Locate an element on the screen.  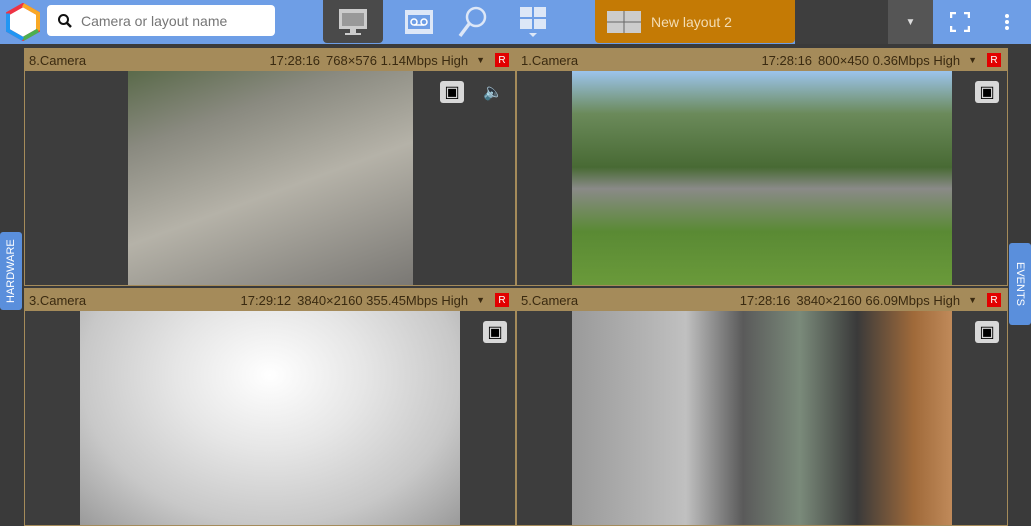
monitor-icon is located at coordinates (353, 21).